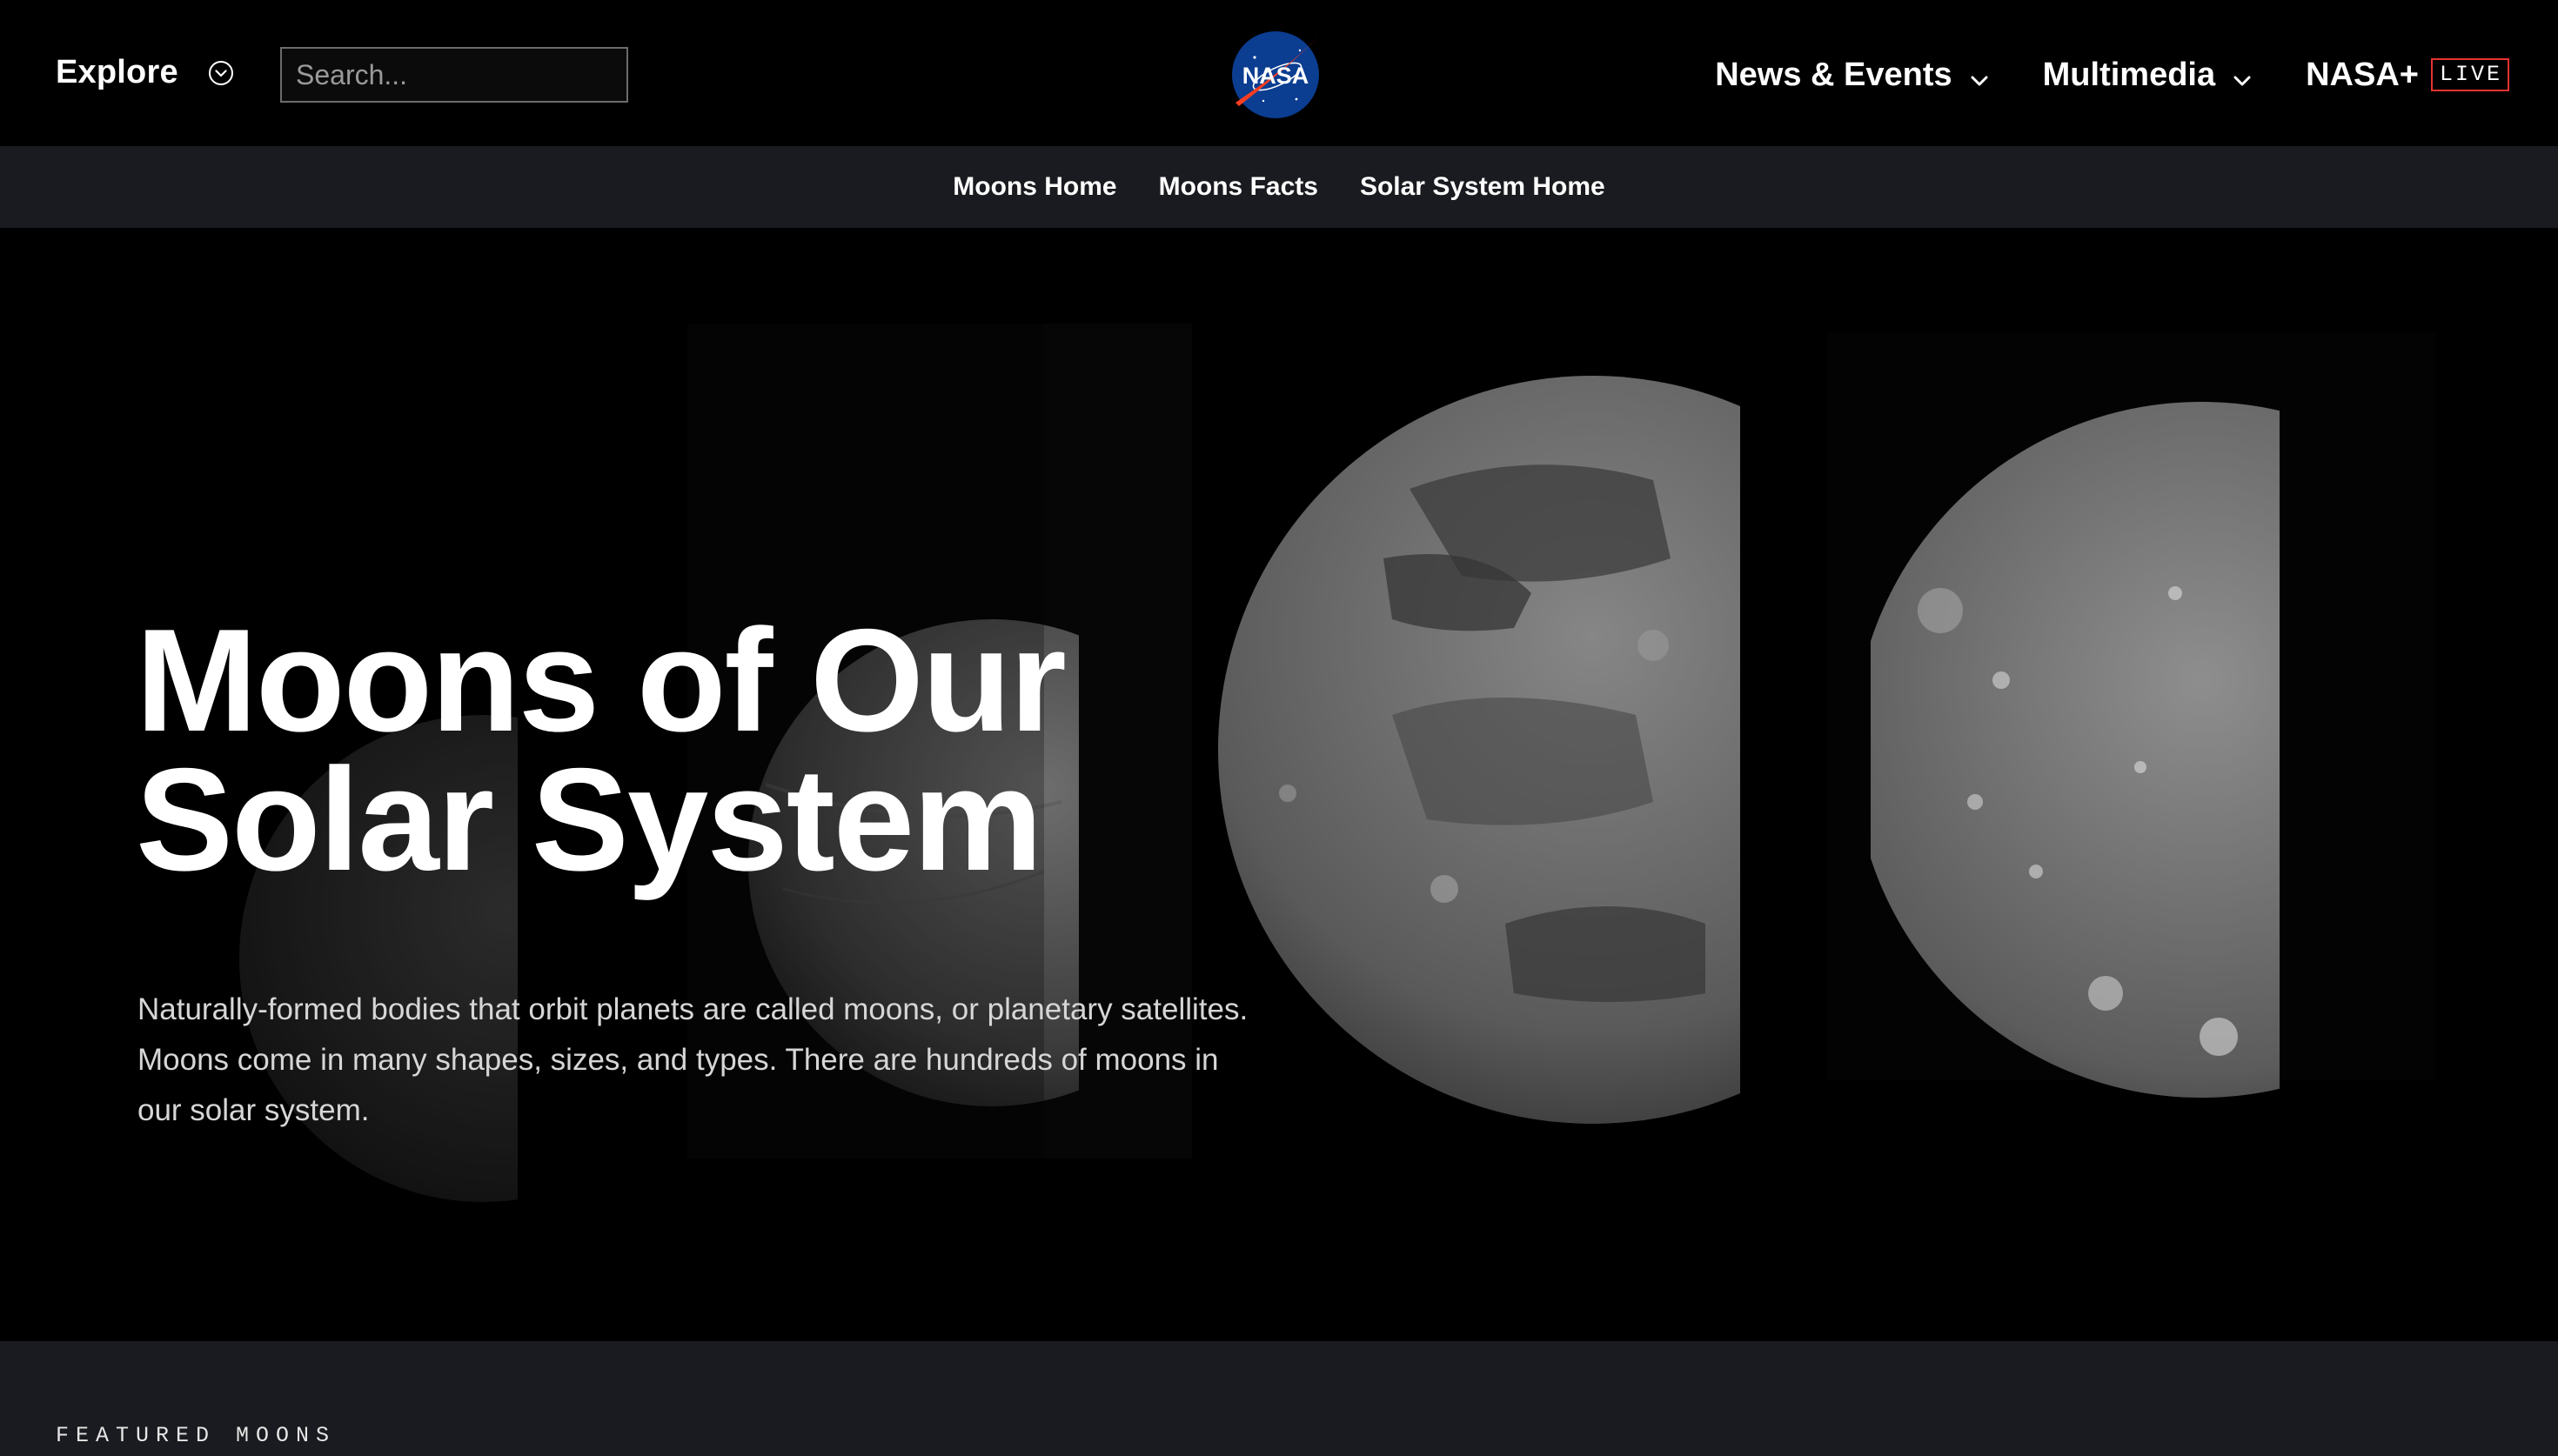  What do you see at coordinates (1279, 1398) in the screenshot?
I see `featured-moons-section: FEATURED MOONS` at bounding box center [1279, 1398].